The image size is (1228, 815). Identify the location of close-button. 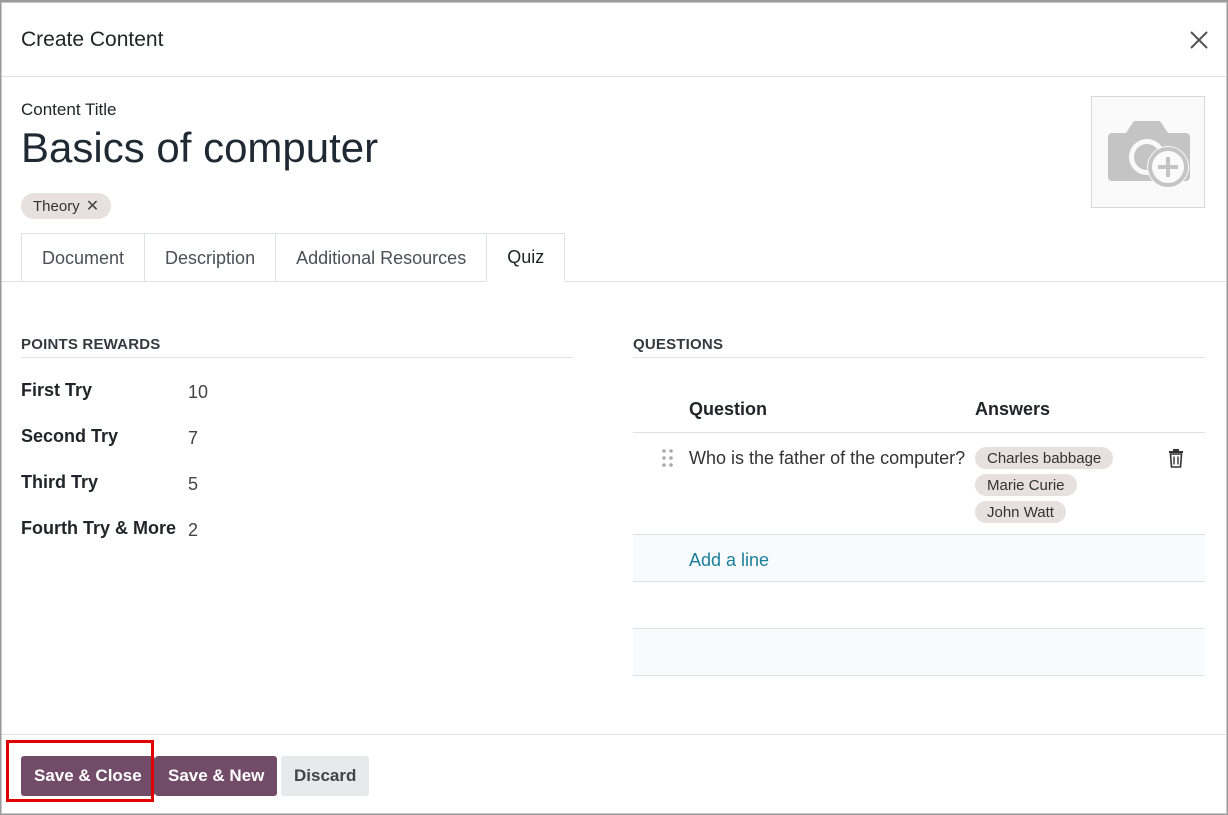
(1199, 40).